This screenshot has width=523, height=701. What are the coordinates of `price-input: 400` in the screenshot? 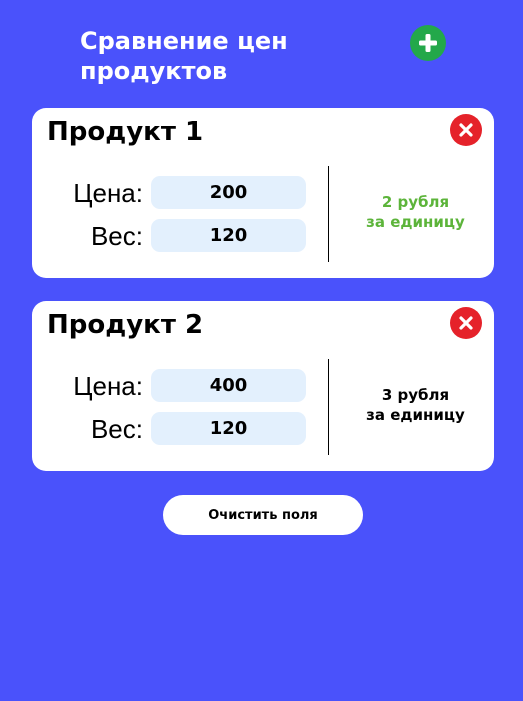 It's located at (228, 385).